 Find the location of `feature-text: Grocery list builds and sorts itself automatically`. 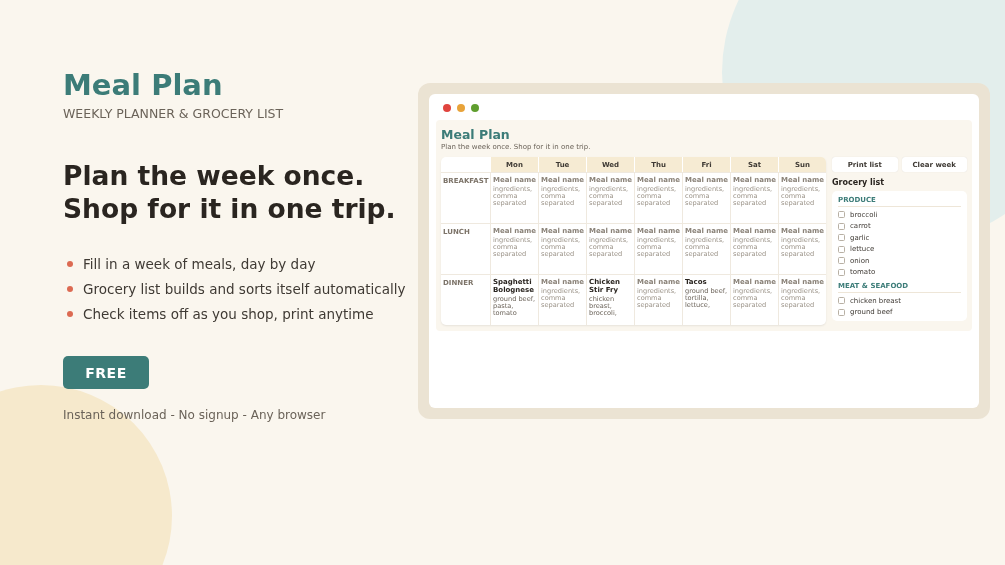

feature-text: Grocery list builds and sorts itself automatically is located at coordinates (244, 288).